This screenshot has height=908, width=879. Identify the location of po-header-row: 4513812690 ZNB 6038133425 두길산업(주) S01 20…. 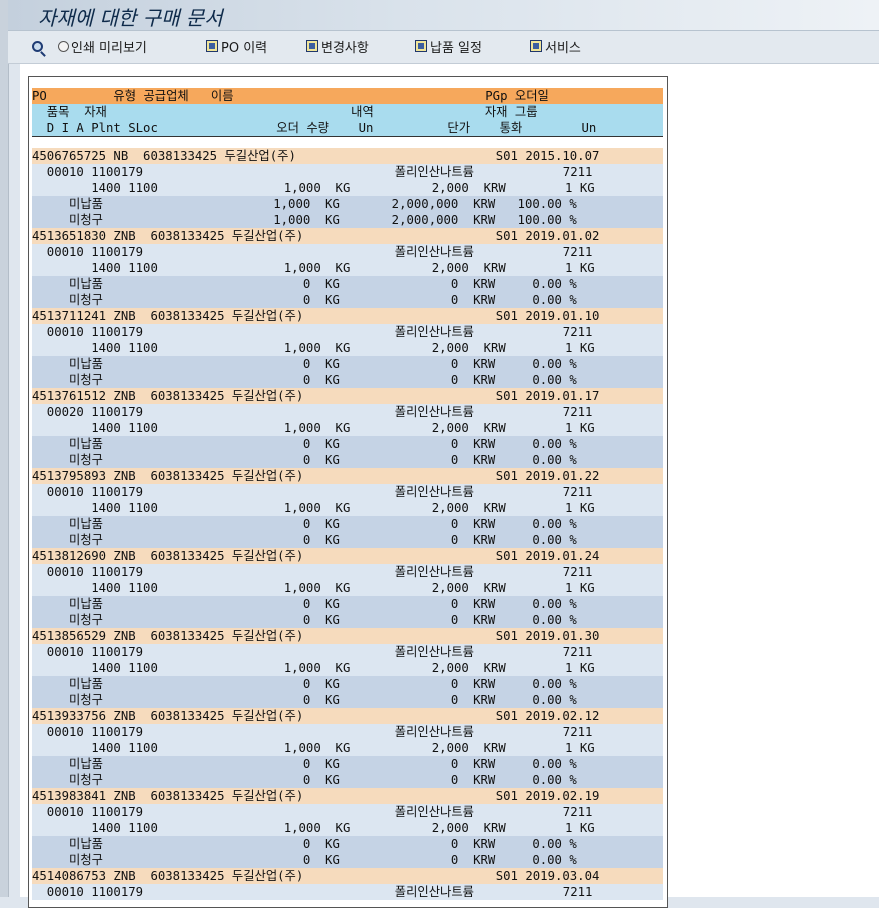
(347, 556).